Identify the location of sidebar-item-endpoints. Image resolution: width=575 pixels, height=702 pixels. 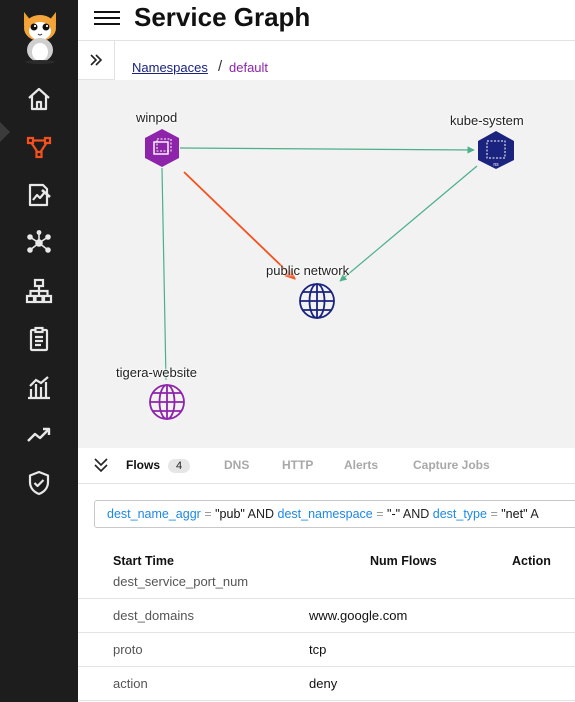
(39, 243).